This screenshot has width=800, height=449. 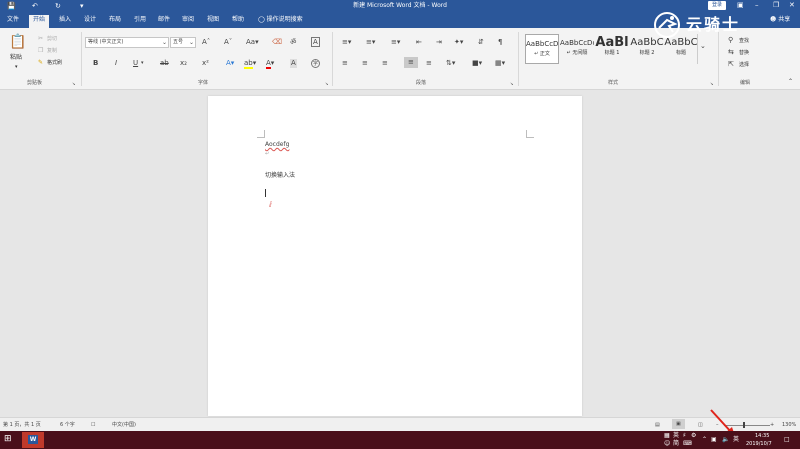 I want to click on zoom-in-icon: +, so click(x=772, y=425).